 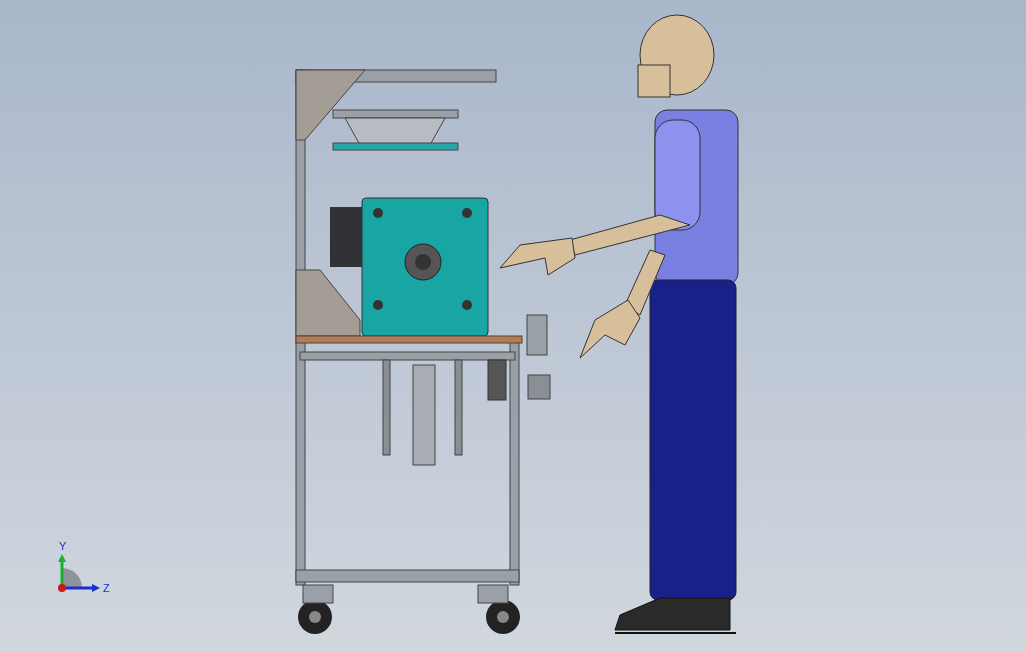 What do you see at coordinates (106, 588) in the screenshot?
I see `axis-label: Z` at bounding box center [106, 588].